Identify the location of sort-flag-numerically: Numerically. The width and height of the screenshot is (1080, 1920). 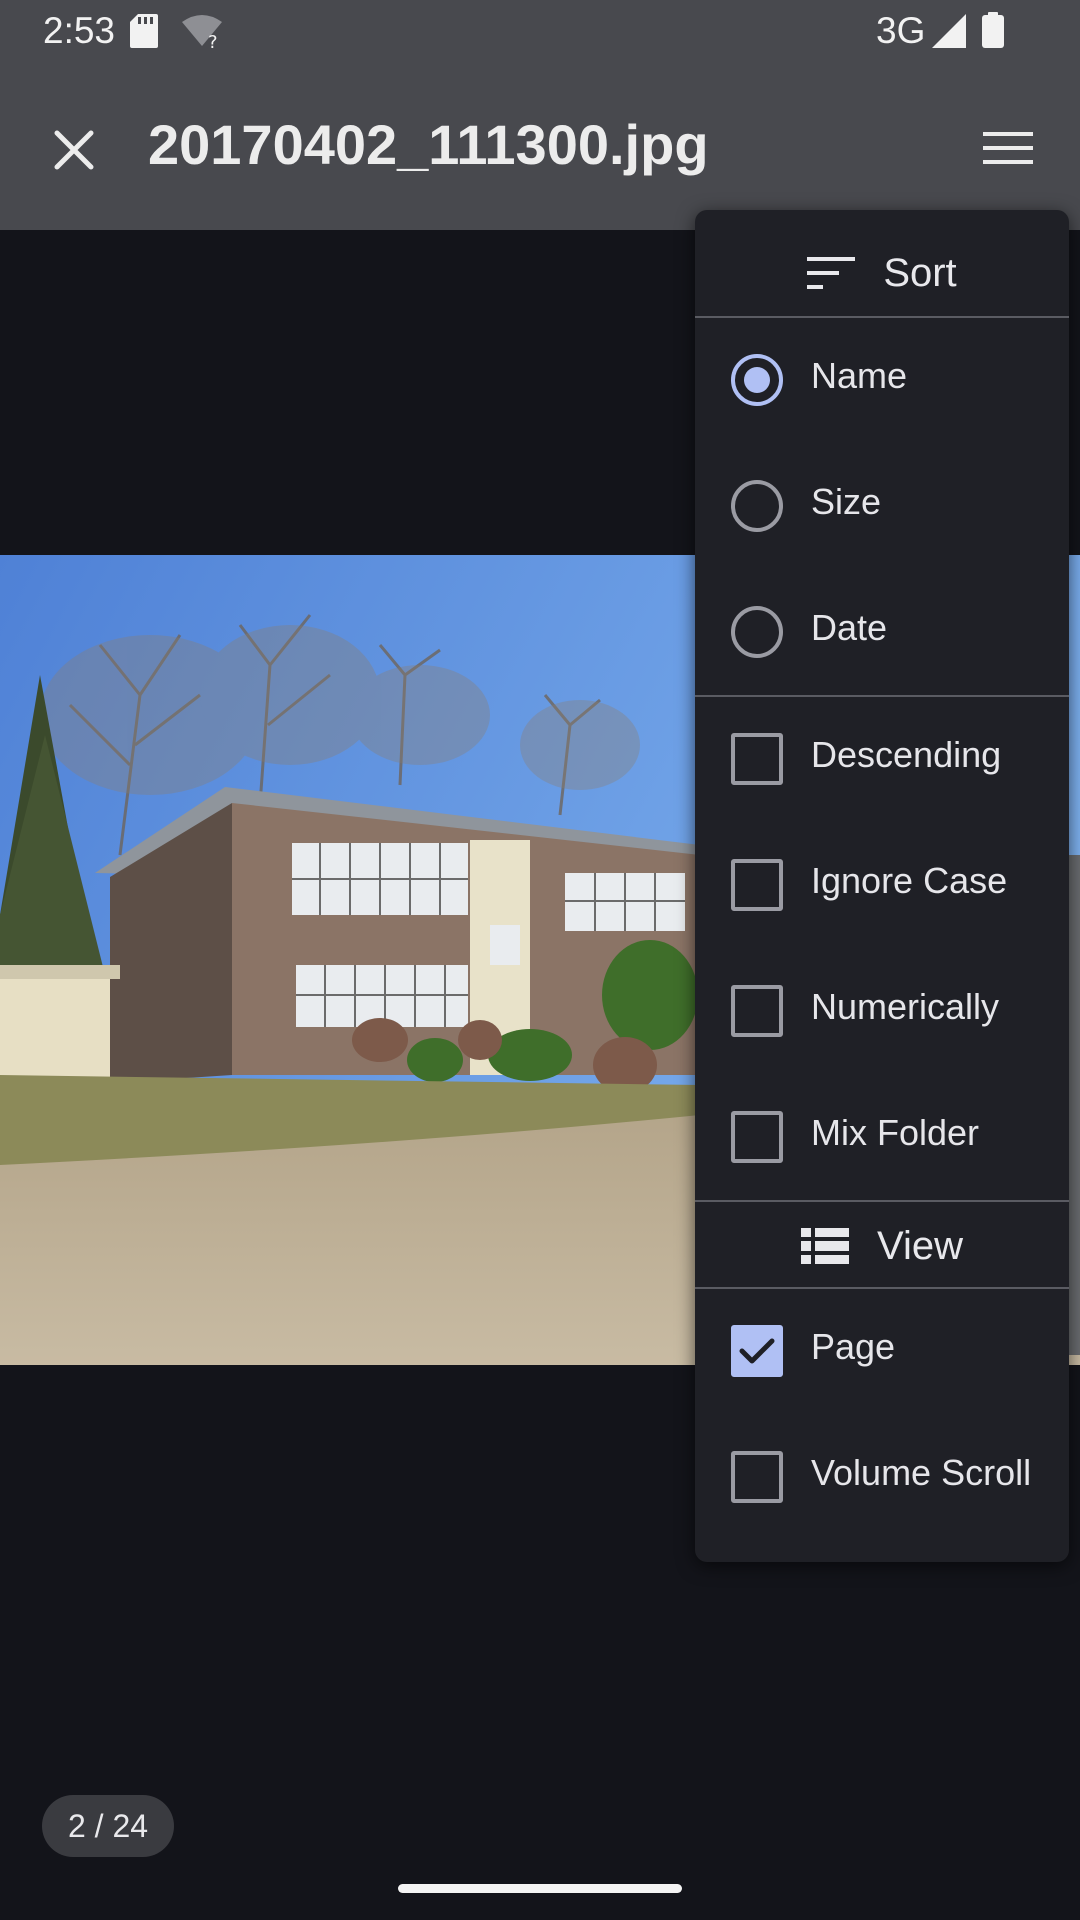
(882, 1011).